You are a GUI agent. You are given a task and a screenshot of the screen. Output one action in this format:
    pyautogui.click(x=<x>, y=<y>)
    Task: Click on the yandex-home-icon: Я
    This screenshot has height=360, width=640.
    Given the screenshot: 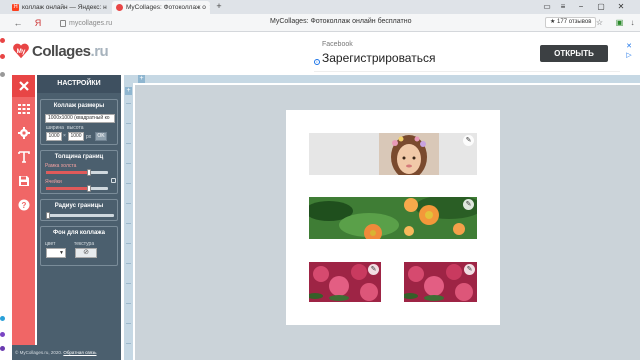 What is the action you would take?
    pyautogui.click(x=38, y=23)
    